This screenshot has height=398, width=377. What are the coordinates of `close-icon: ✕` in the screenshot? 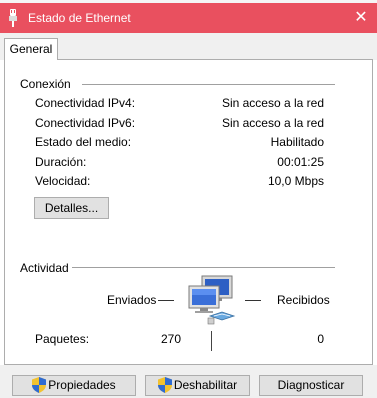 It's located at (361, 17).